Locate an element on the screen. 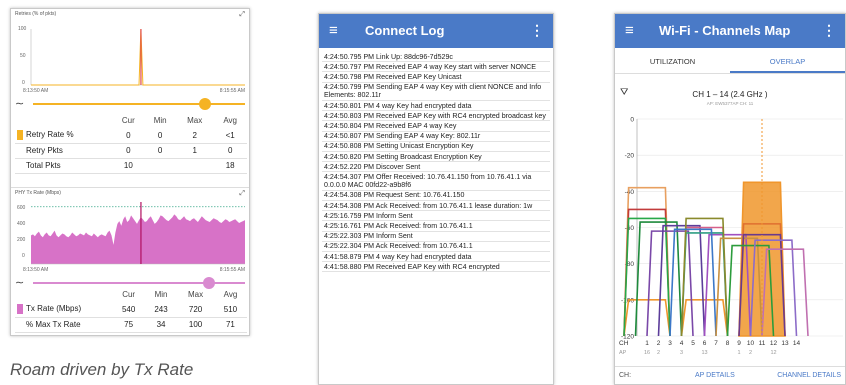  caption: Roam driven by Tx Rate is located at coordinates (102, 369).